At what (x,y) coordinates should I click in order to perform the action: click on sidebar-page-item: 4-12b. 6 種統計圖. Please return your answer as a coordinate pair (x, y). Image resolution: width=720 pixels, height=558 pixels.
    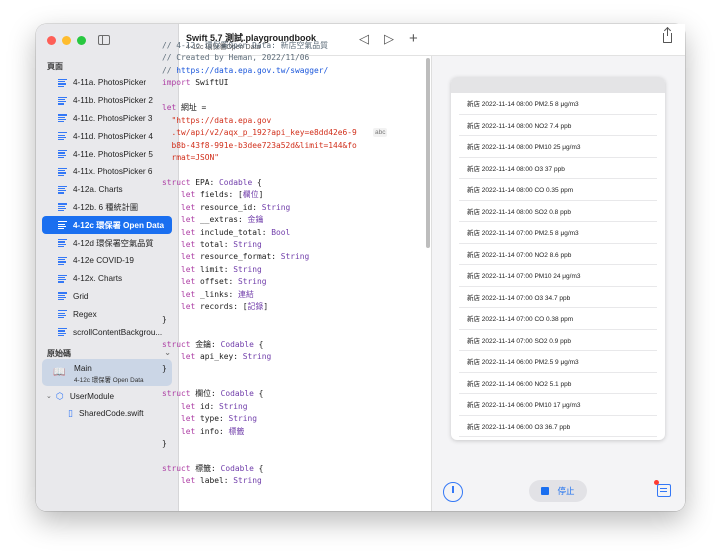
    Looking at the image, I should click on (107, 208).